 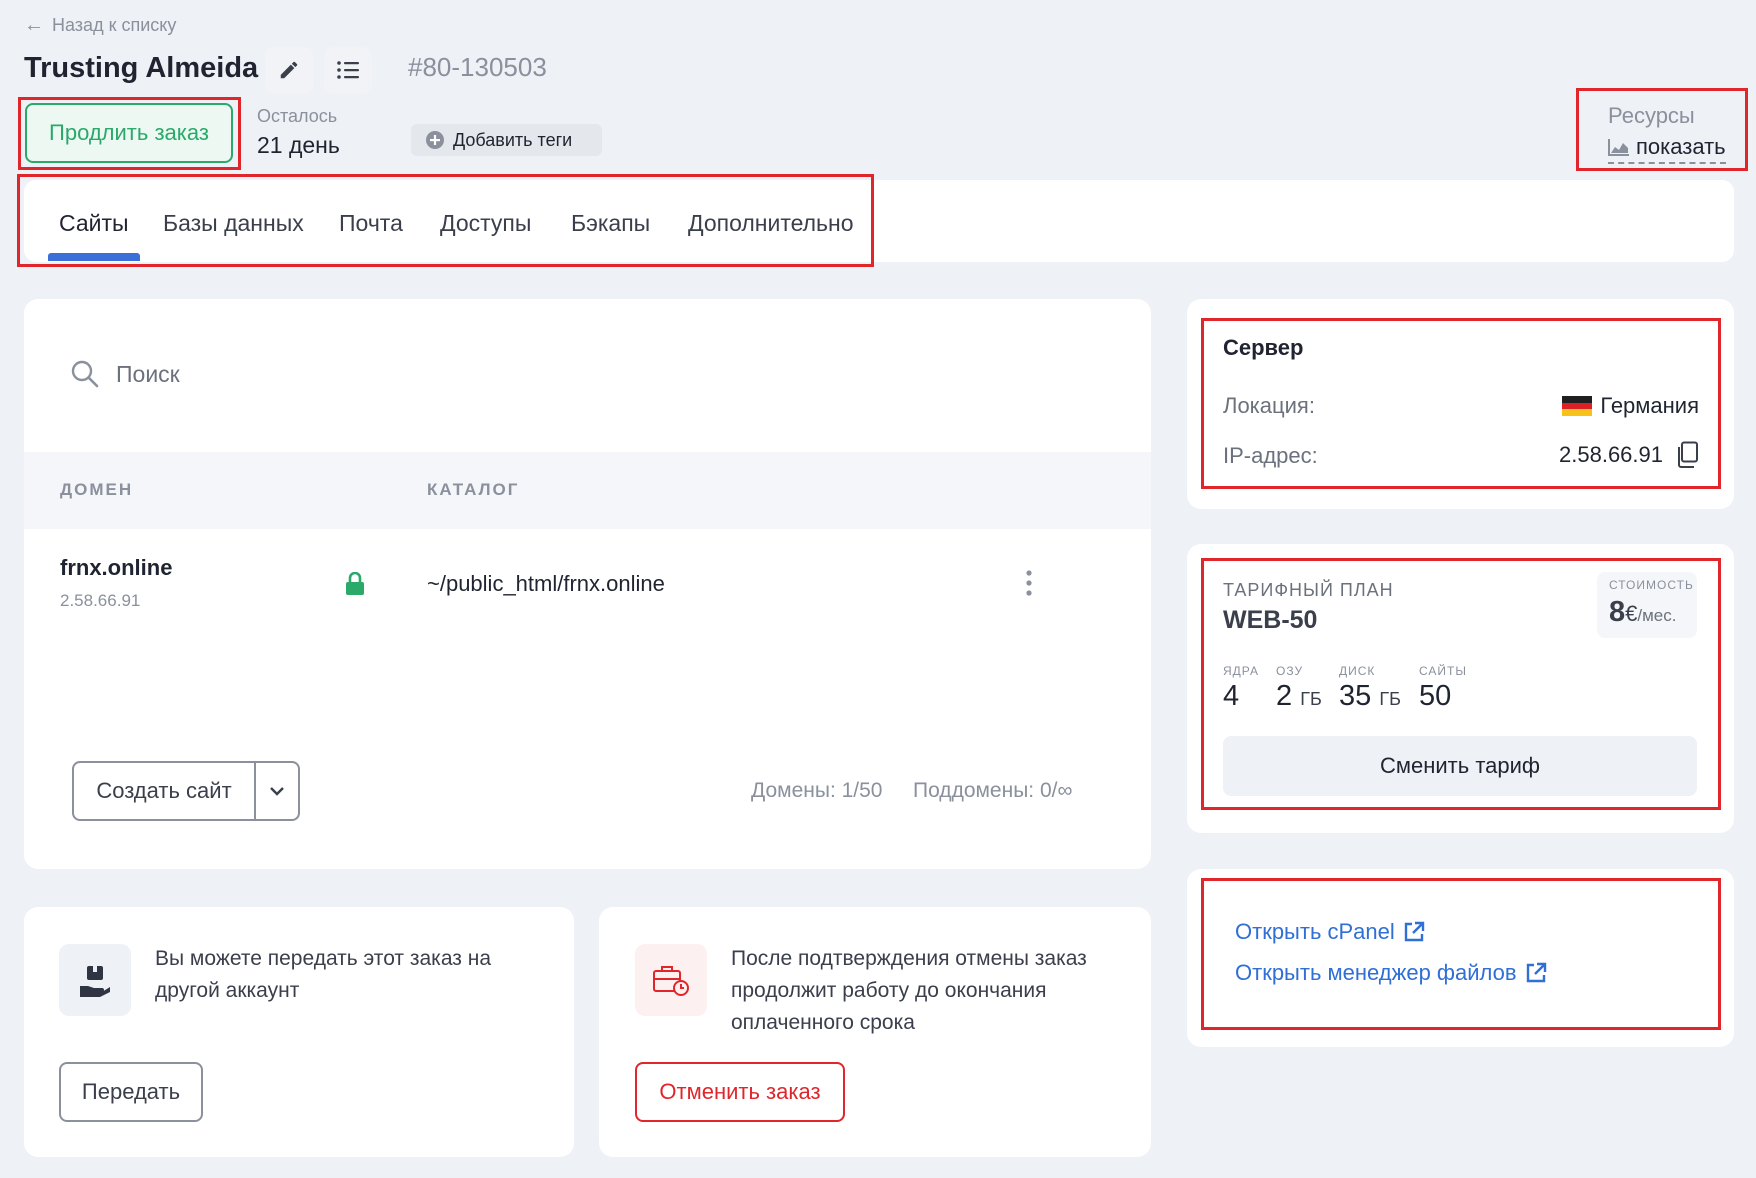 I want to click on resources-show-link: показать, so click(x=1667, y=149).